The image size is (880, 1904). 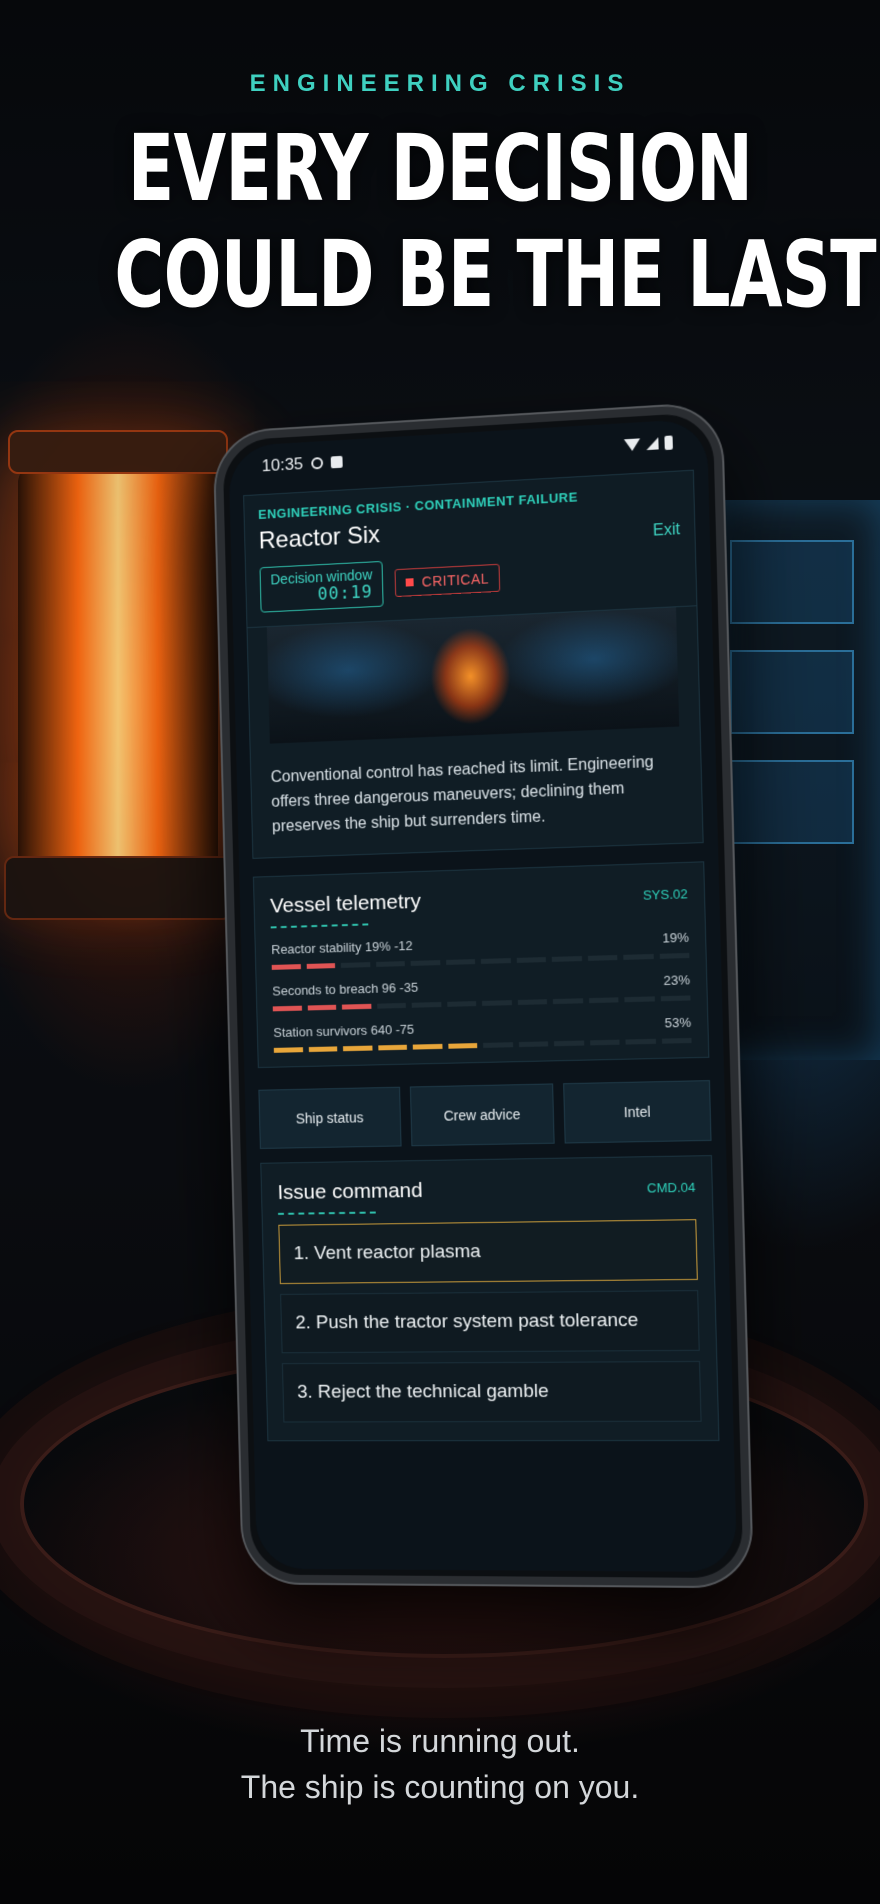 I want to click on info-tabs: Ship status Crew advice Intel, so click(x=485, y=1114).